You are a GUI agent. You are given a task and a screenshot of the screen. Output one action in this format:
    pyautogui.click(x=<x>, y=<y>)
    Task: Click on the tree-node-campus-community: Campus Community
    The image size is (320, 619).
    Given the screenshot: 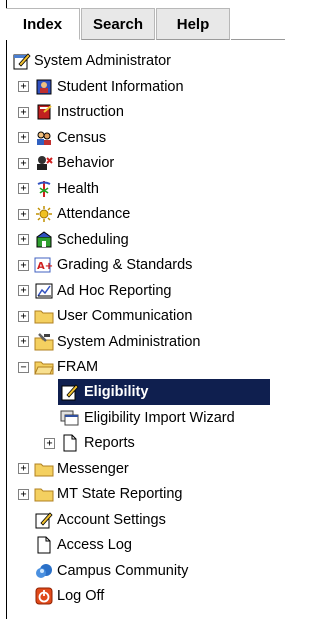 What is the action you would take?
    pyautogui.click(x=142, y=571)
    